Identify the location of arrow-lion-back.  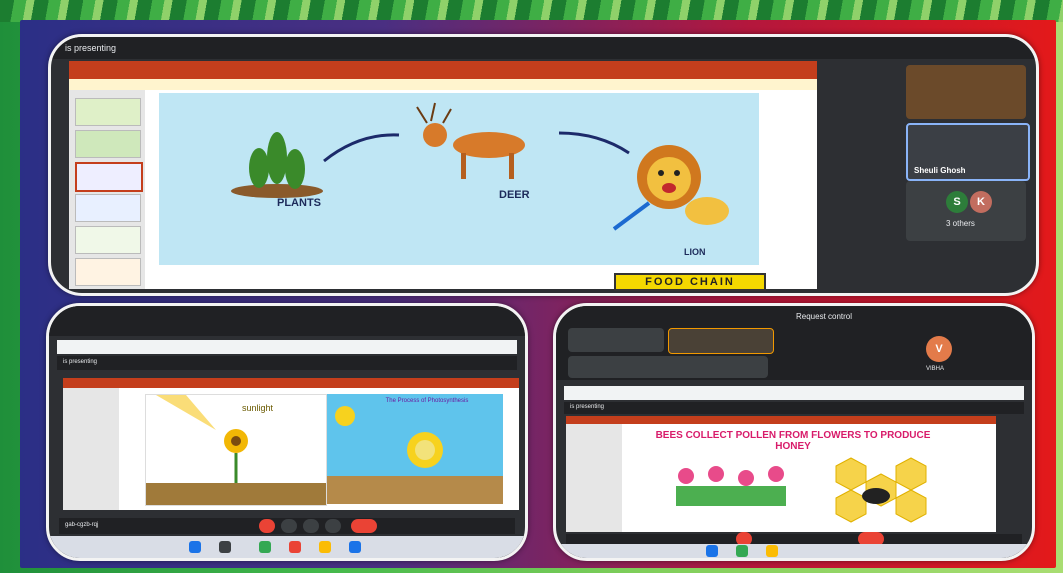
(631, 216).